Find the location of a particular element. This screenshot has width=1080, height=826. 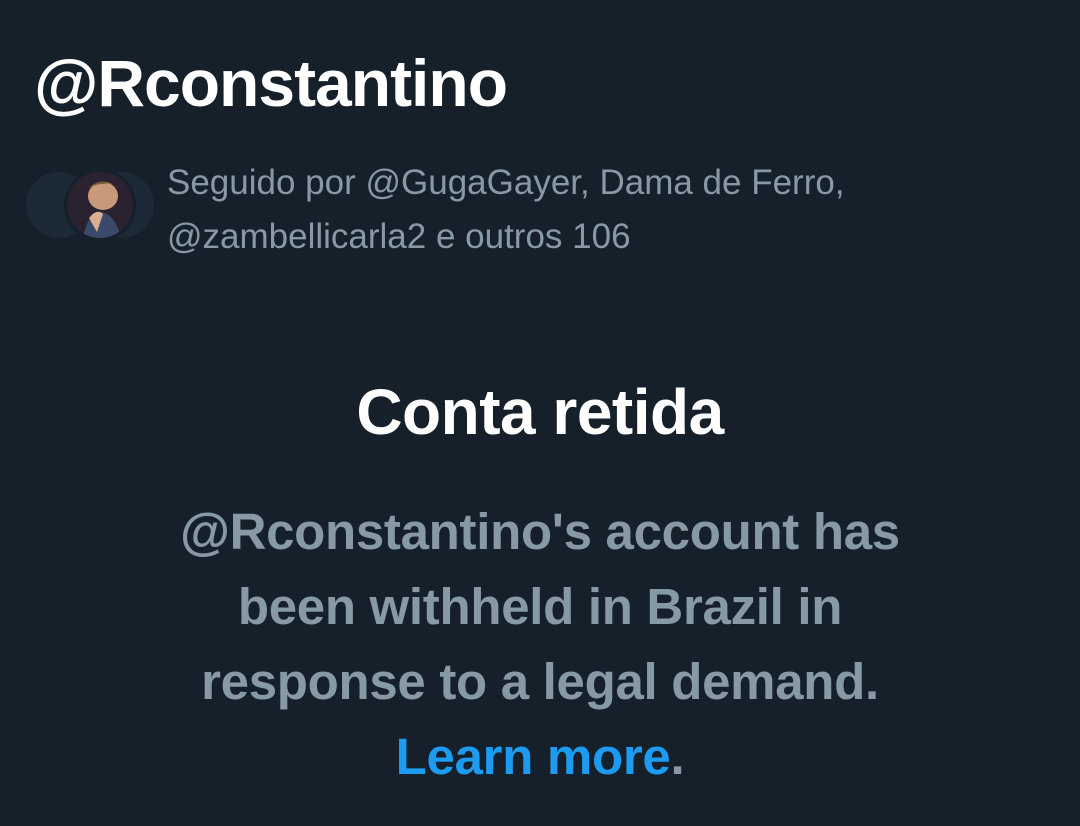

withheld-title: Conta retida is located at coordinates (540, 412).